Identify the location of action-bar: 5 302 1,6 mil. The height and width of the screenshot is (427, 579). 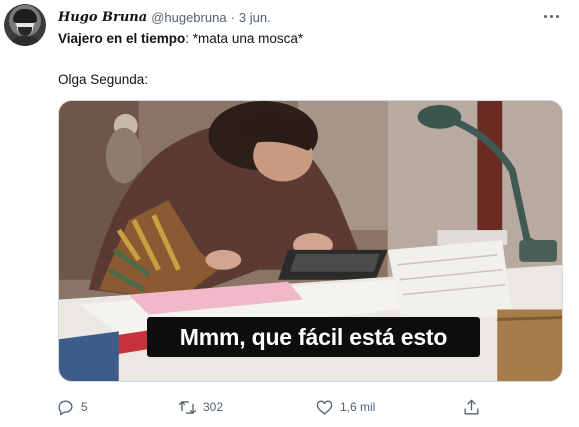
(271, 407).